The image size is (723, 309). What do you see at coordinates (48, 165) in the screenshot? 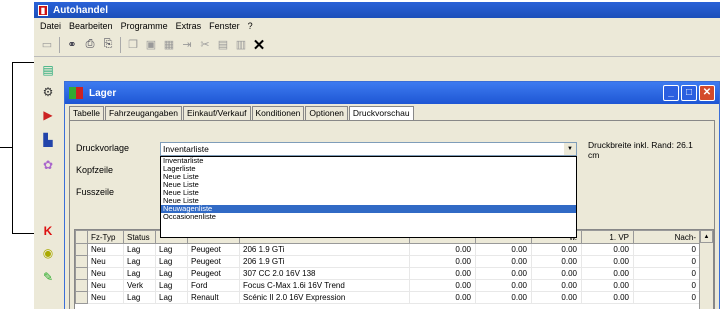
I see `gift-icon: ✿` at bounding box center [48, 165].